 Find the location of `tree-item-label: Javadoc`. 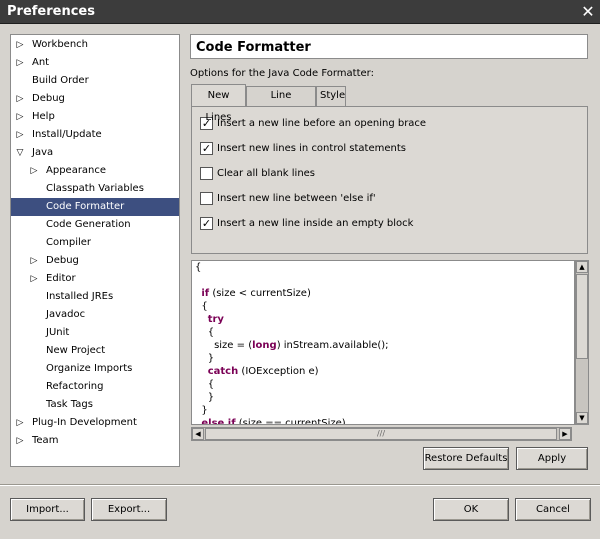

tree-item-label: Javadoc is located at coordinates (66, 314).